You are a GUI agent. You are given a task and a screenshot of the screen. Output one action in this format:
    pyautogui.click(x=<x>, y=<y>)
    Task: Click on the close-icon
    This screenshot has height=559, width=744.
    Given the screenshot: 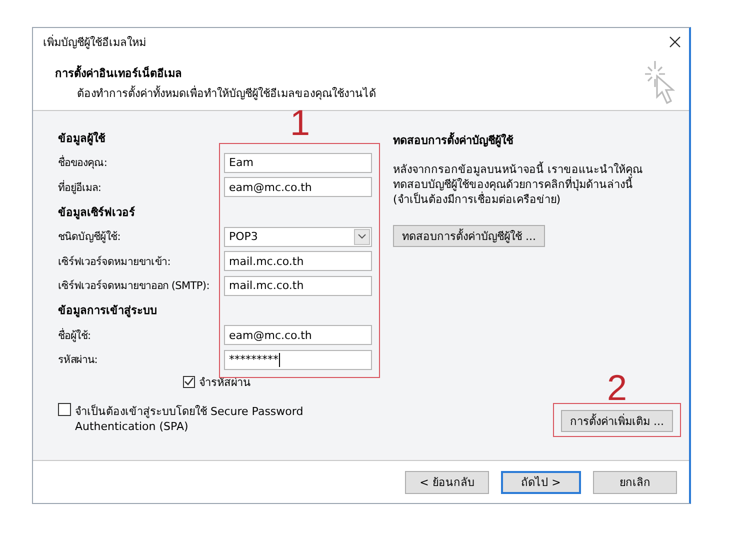 What is the action you would take?
    pyautogui.click(x=675, y=42)
    